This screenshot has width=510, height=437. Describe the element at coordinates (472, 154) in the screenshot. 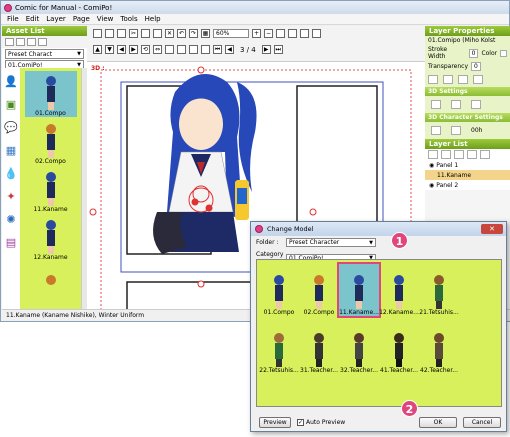

I see `layer-bottom-icon` at that location.